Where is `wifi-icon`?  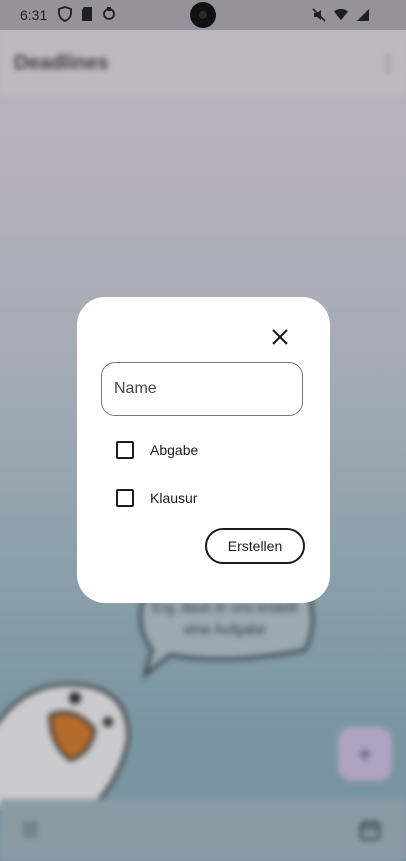
wifi-icon is located at coordinates (341, 14).